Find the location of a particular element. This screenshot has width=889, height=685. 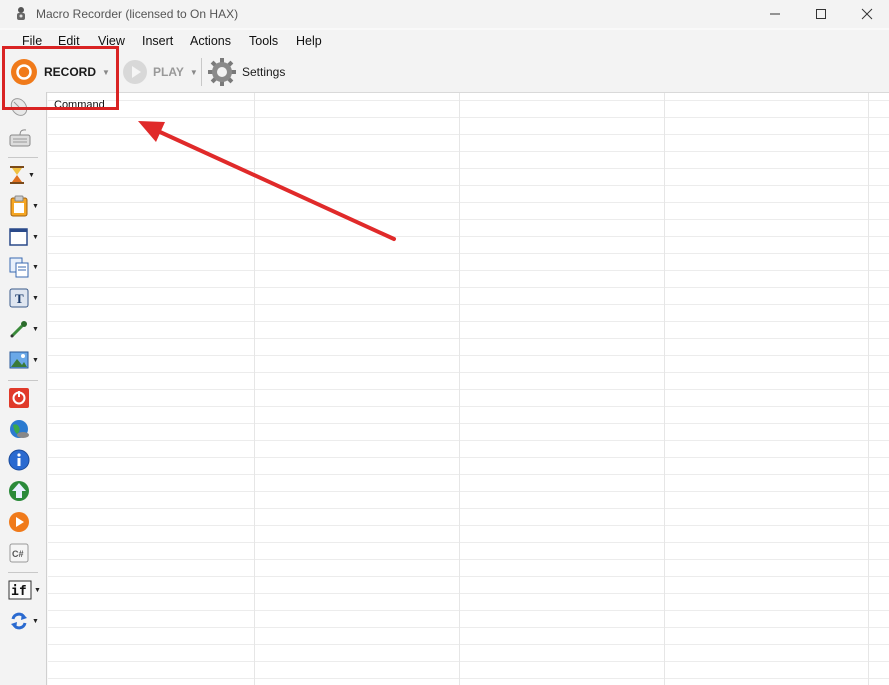

csharp-icon: C# is located at coordinates (19, 553).